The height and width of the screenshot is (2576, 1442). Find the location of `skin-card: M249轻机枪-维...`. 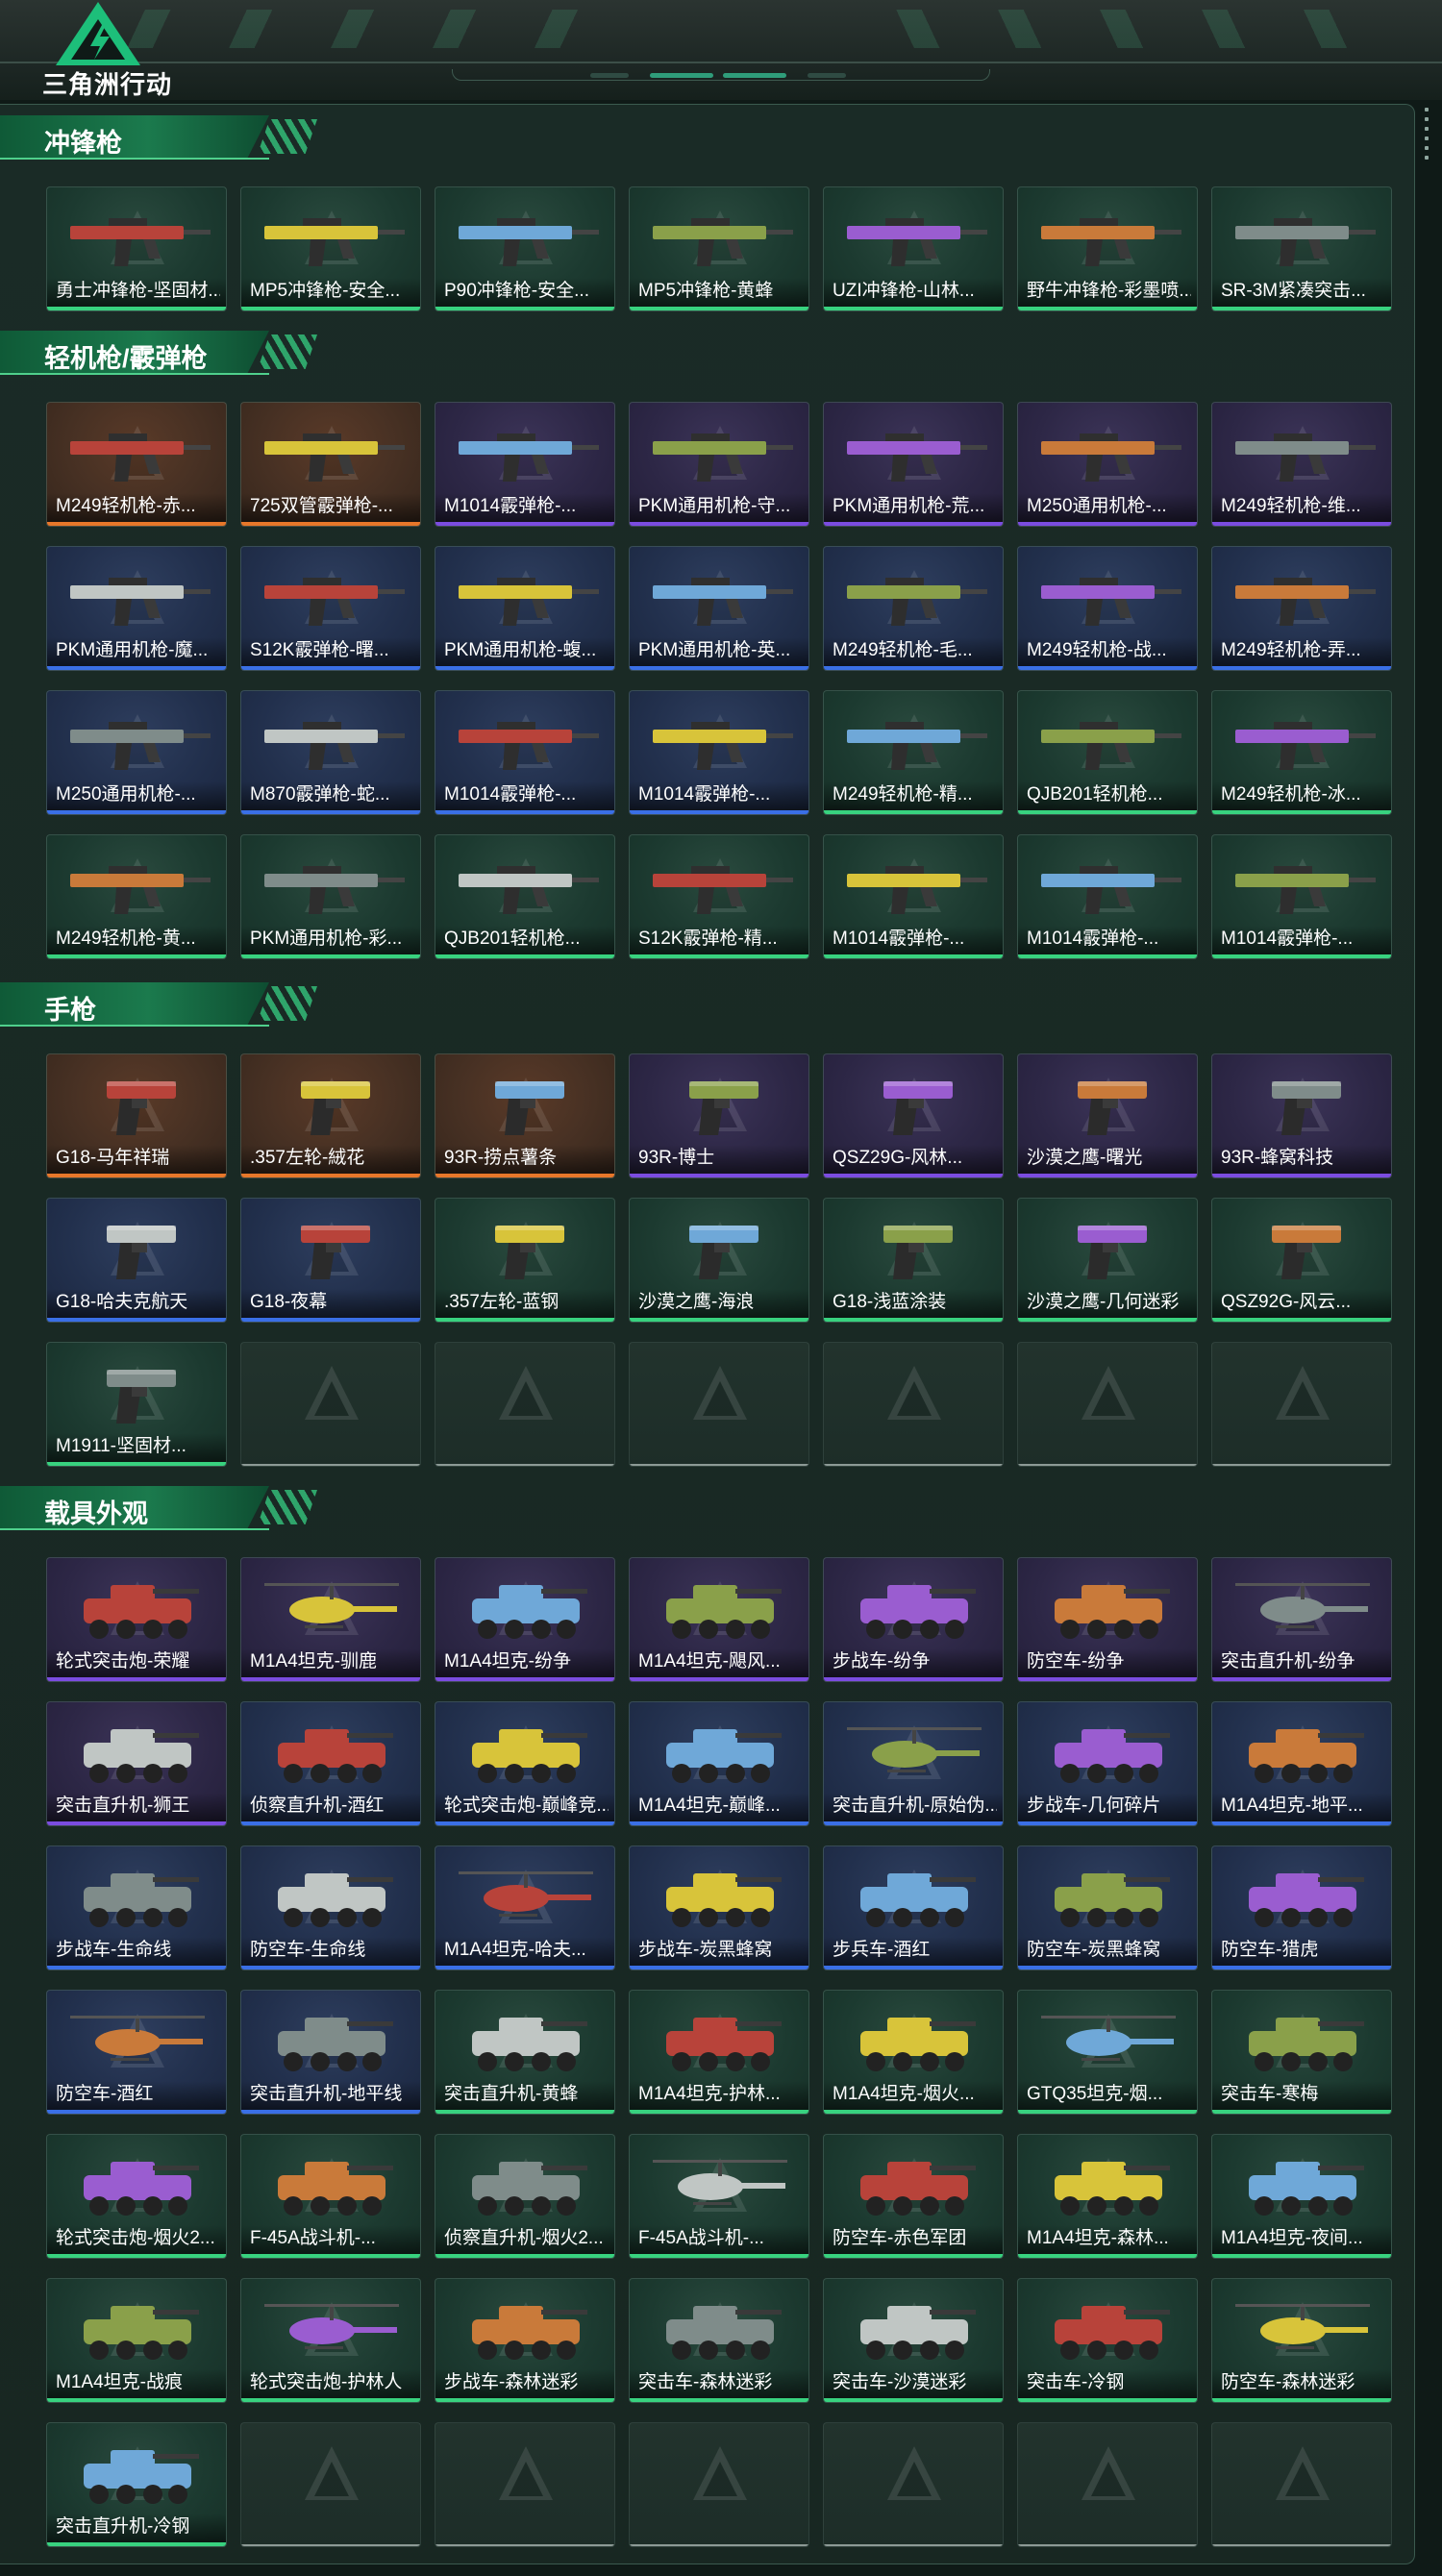

skin-card: M249轻机枪-维... is located at coordinates (1301, 465).